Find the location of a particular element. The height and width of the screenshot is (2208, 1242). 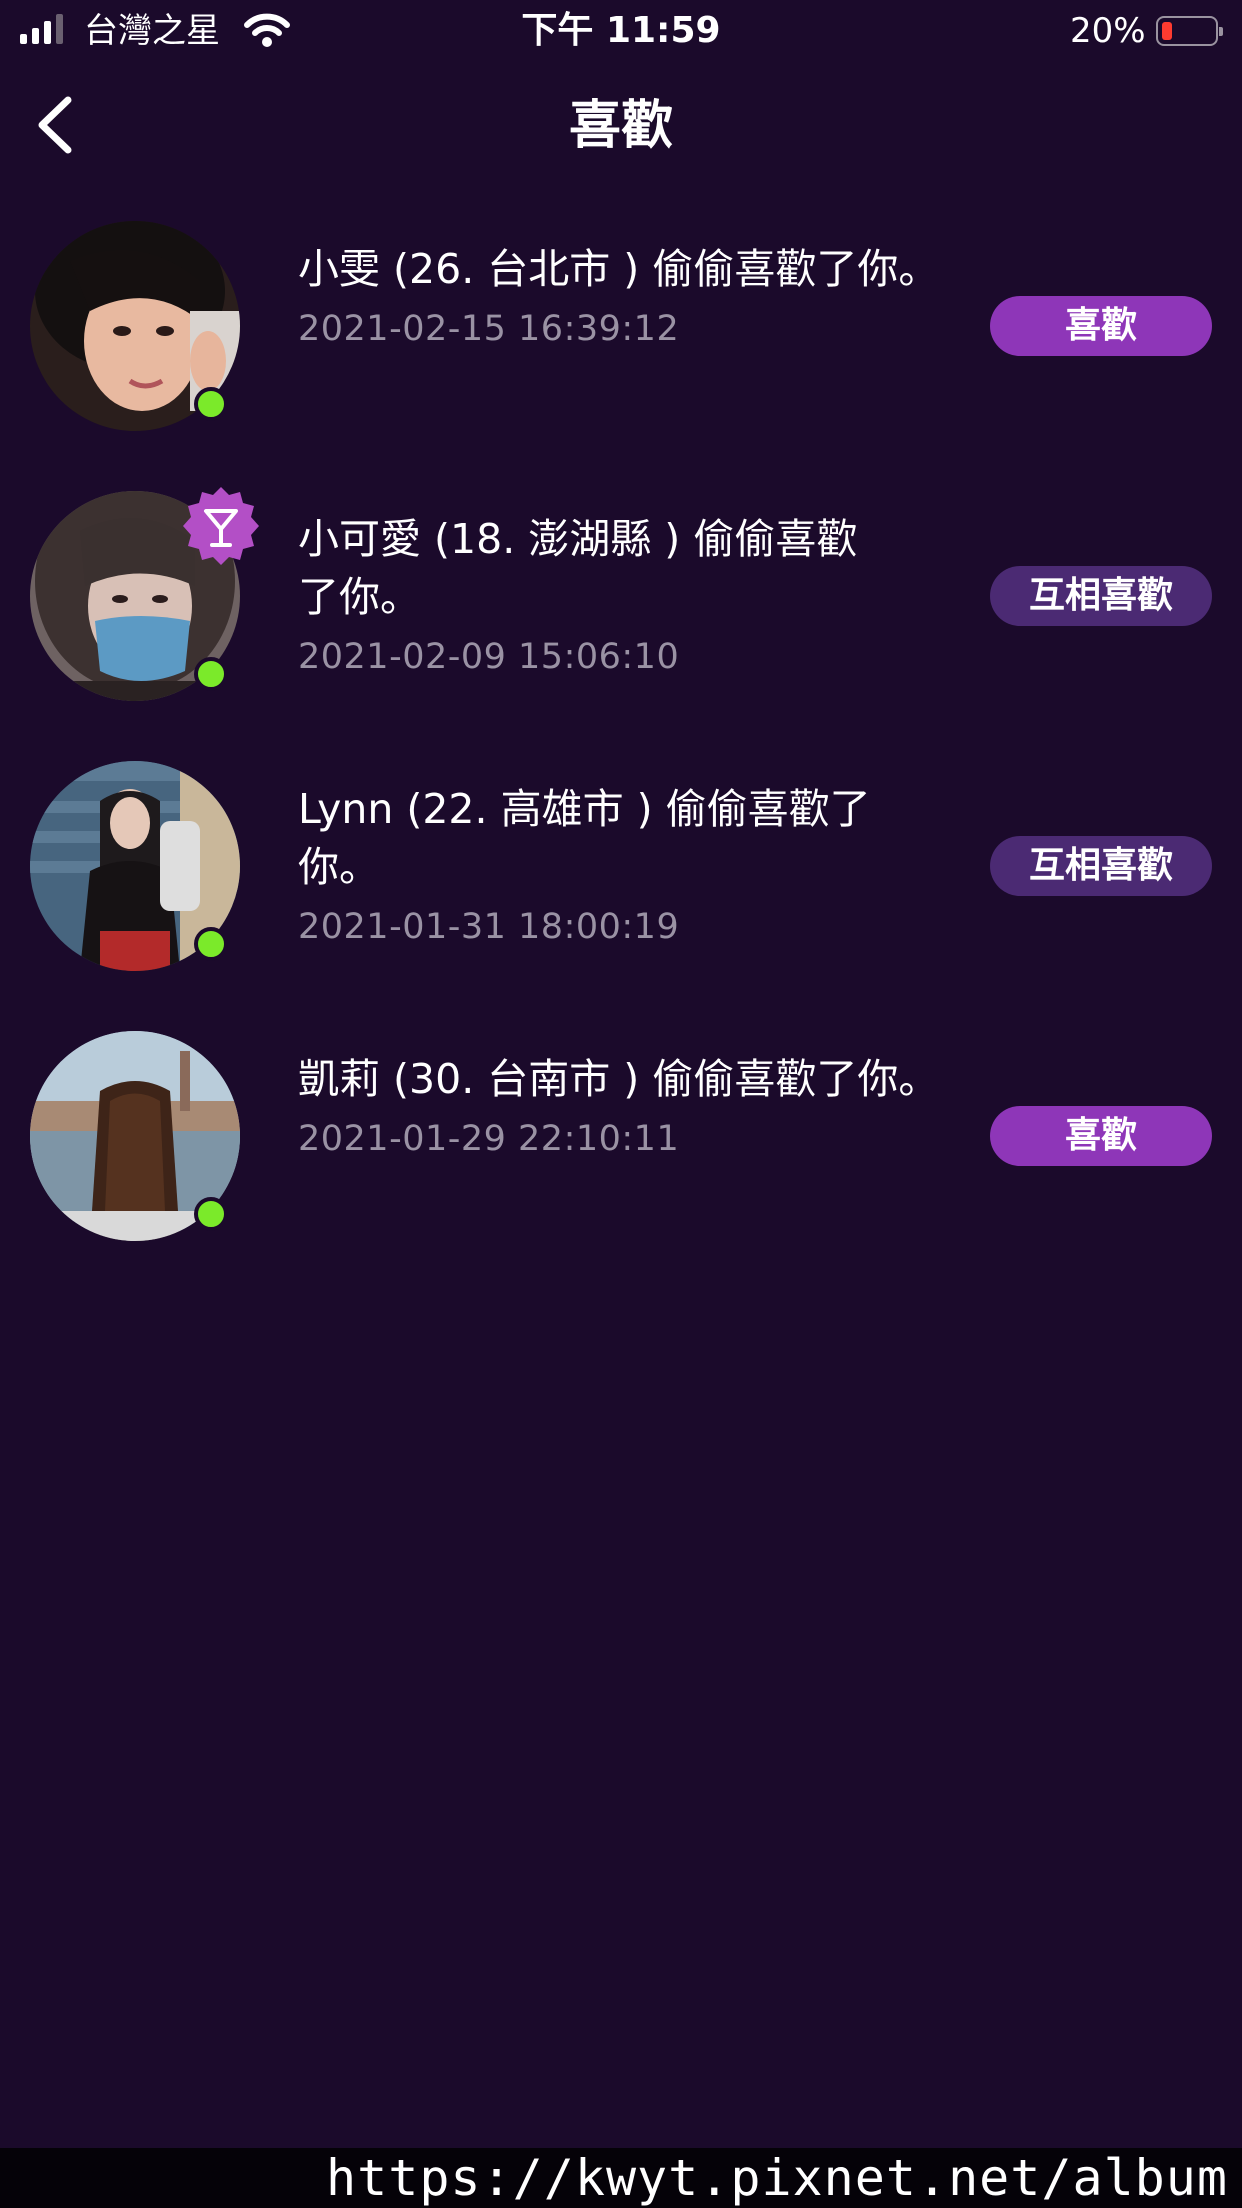

nav-bar: 喜歡 is located at coordinates (621, 125).